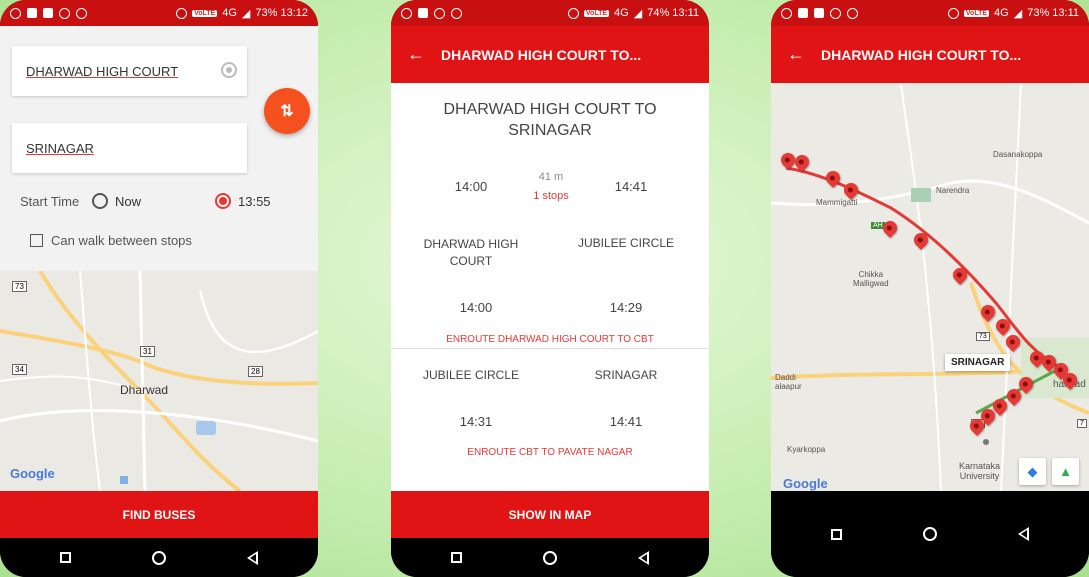 This screenshot has width=1089, height=577. I want to click on swap-button: ⇅, so click(287, 111).